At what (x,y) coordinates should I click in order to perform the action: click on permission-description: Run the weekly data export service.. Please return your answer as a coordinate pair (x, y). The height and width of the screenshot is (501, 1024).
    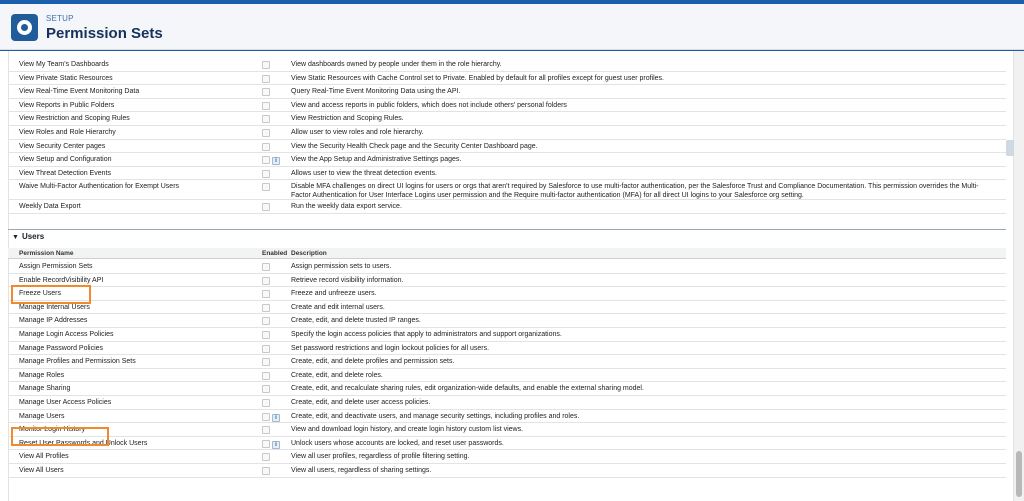
    Looking at the image, I should click on (346, 206).